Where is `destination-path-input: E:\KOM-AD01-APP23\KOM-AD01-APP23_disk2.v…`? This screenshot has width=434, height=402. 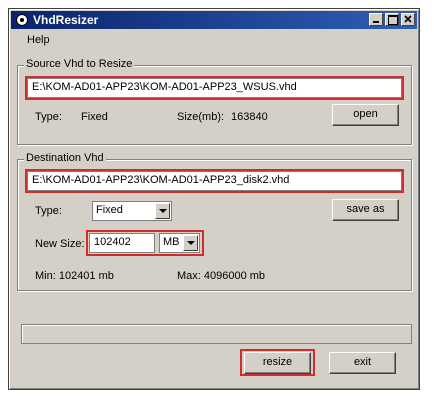 destination-path-input: E:\KOM-AD01-APP23\KOM-AD01-APP23_disk2.v… is located at coordinates (214, 181).